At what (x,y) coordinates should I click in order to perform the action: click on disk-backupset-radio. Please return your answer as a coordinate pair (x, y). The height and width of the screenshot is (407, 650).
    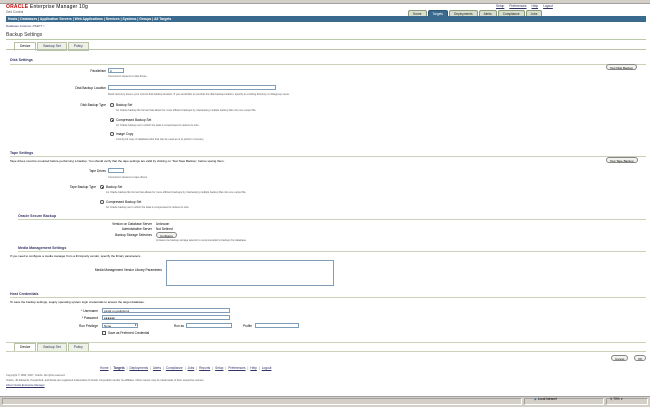
    Looking at the image, I should click on (112, 105).